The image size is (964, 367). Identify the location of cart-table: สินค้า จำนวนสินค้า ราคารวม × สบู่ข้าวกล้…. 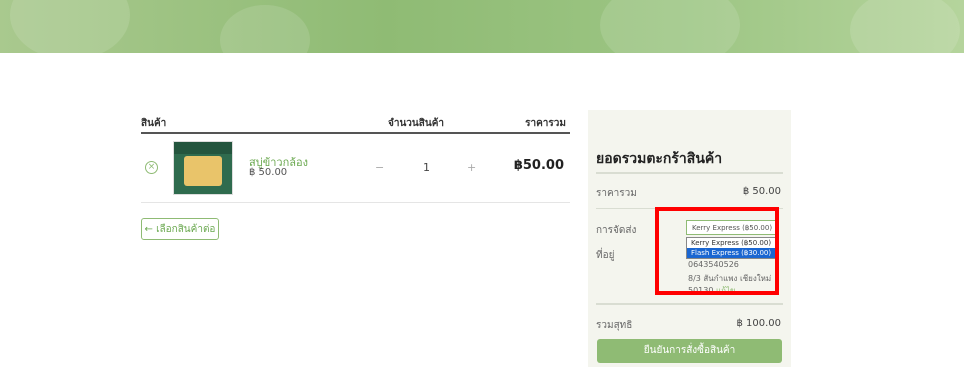
(355, 156).